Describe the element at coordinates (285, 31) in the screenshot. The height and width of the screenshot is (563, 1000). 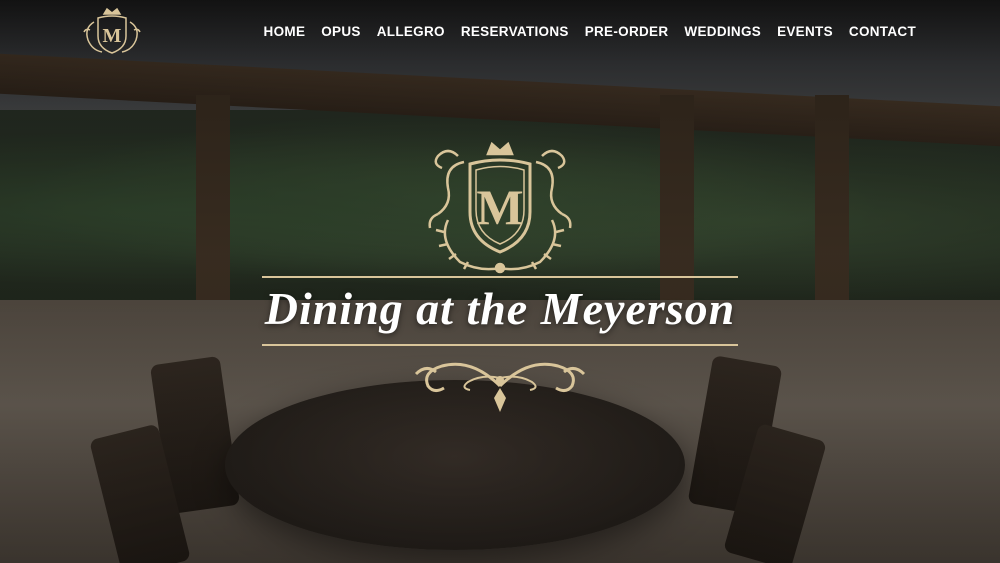
I see `nav-home: HOME` at that location.